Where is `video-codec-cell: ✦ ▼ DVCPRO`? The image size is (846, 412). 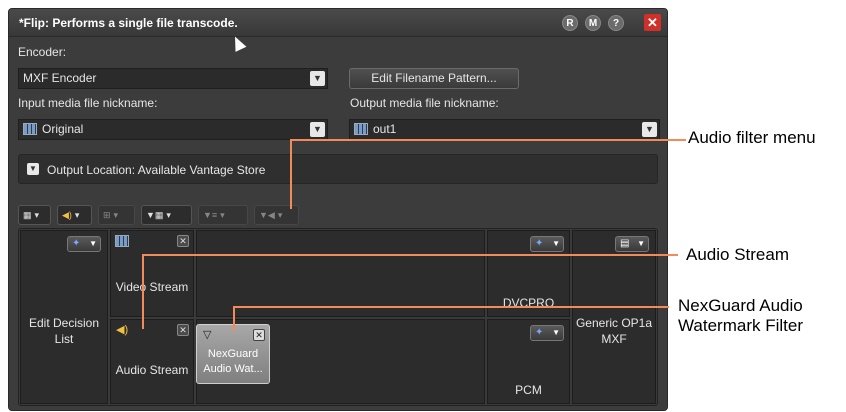 video-codec-cell: ✦ ▼ DVCPRO is located at coordinates (528, 273).